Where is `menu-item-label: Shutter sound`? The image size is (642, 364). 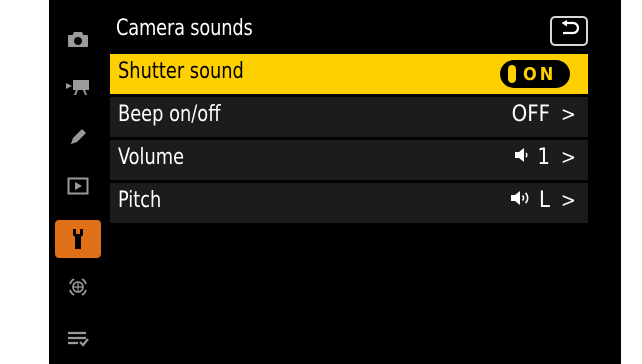
menu-item-label: Shutter sound is located at coordinates (181, 71).